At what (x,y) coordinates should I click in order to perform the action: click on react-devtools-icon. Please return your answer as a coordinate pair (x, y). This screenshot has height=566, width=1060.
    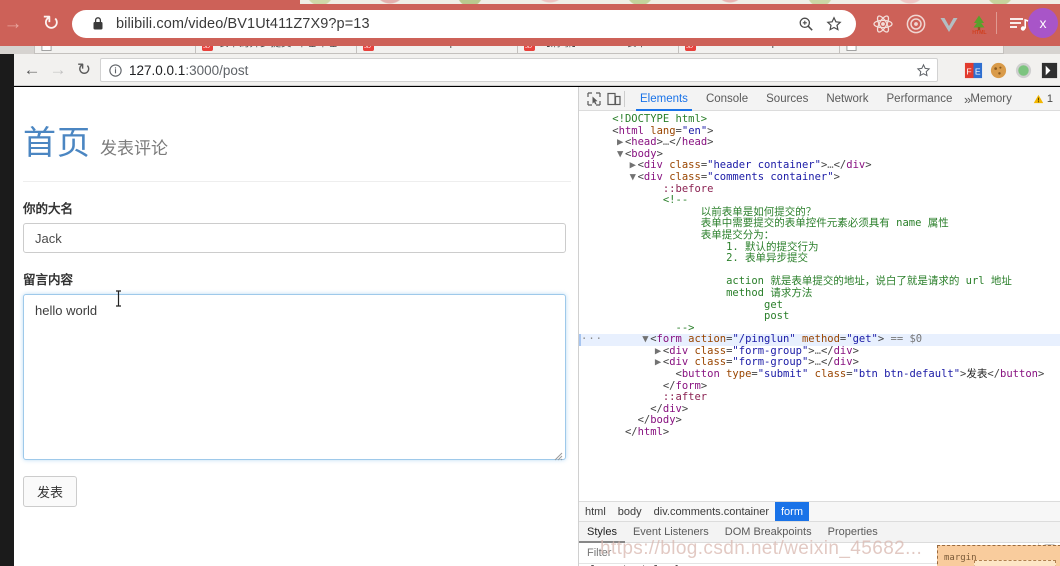
    Looking at the image, I should click on (883, 24).